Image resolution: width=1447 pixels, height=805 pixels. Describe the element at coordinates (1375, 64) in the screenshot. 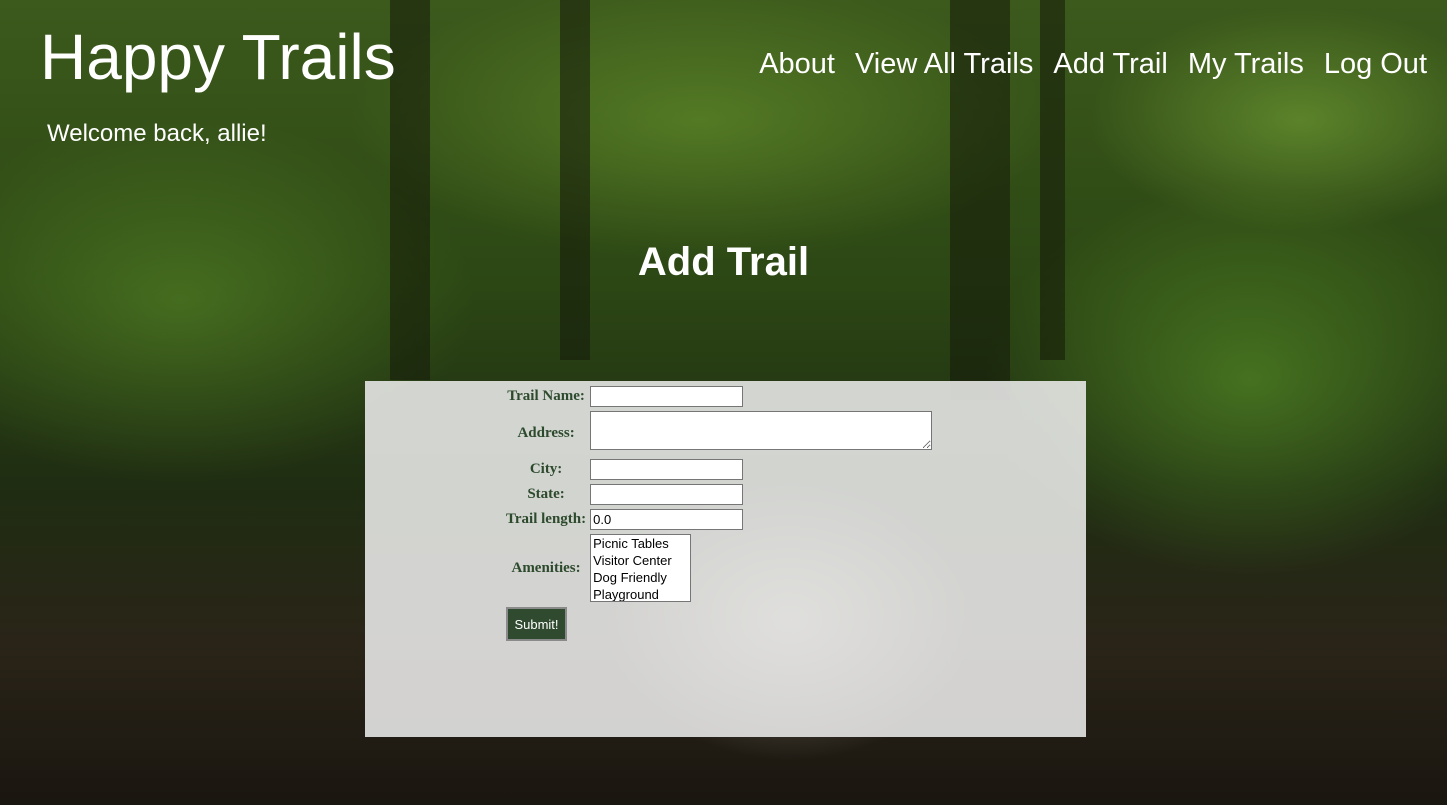

I see `nav-link-log-out: Log Out` at that location.